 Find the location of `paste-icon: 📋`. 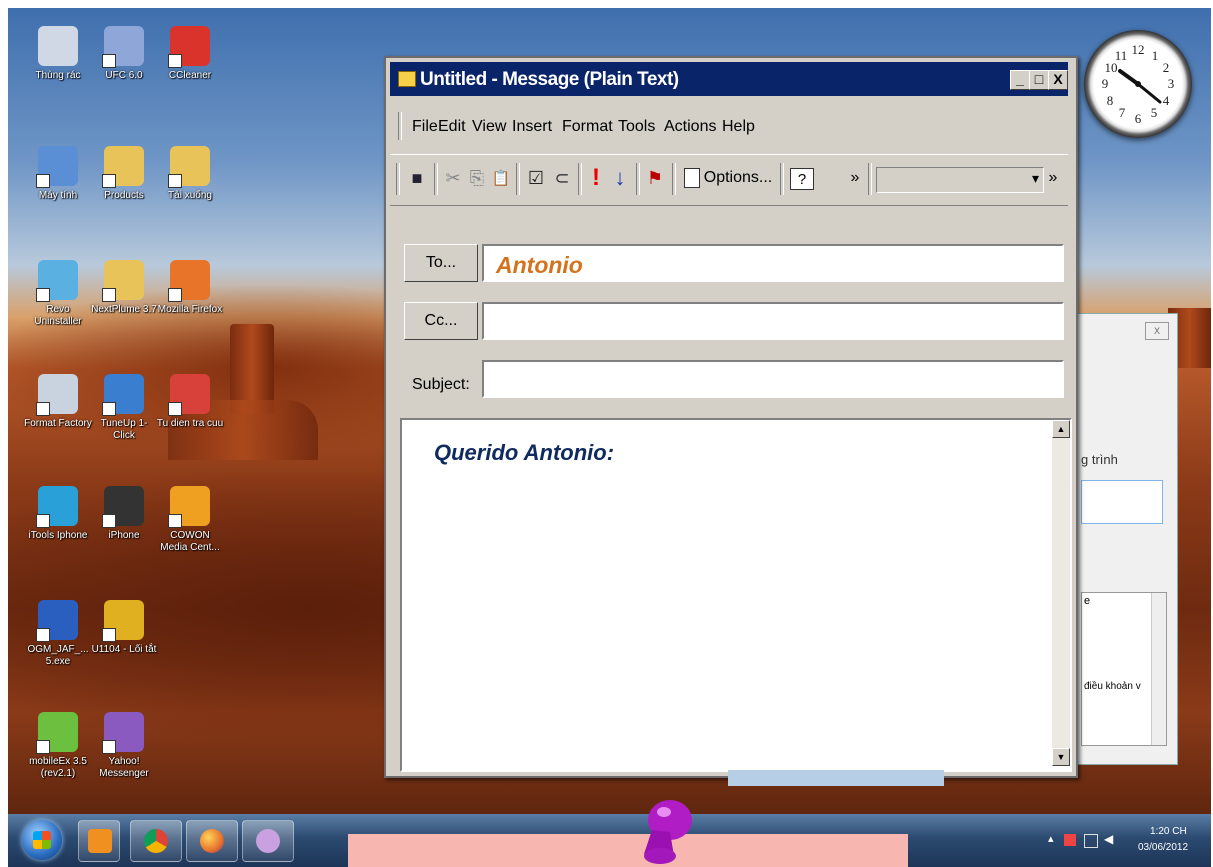

paste-icon: 📋 is located at coordinates (501, 178).